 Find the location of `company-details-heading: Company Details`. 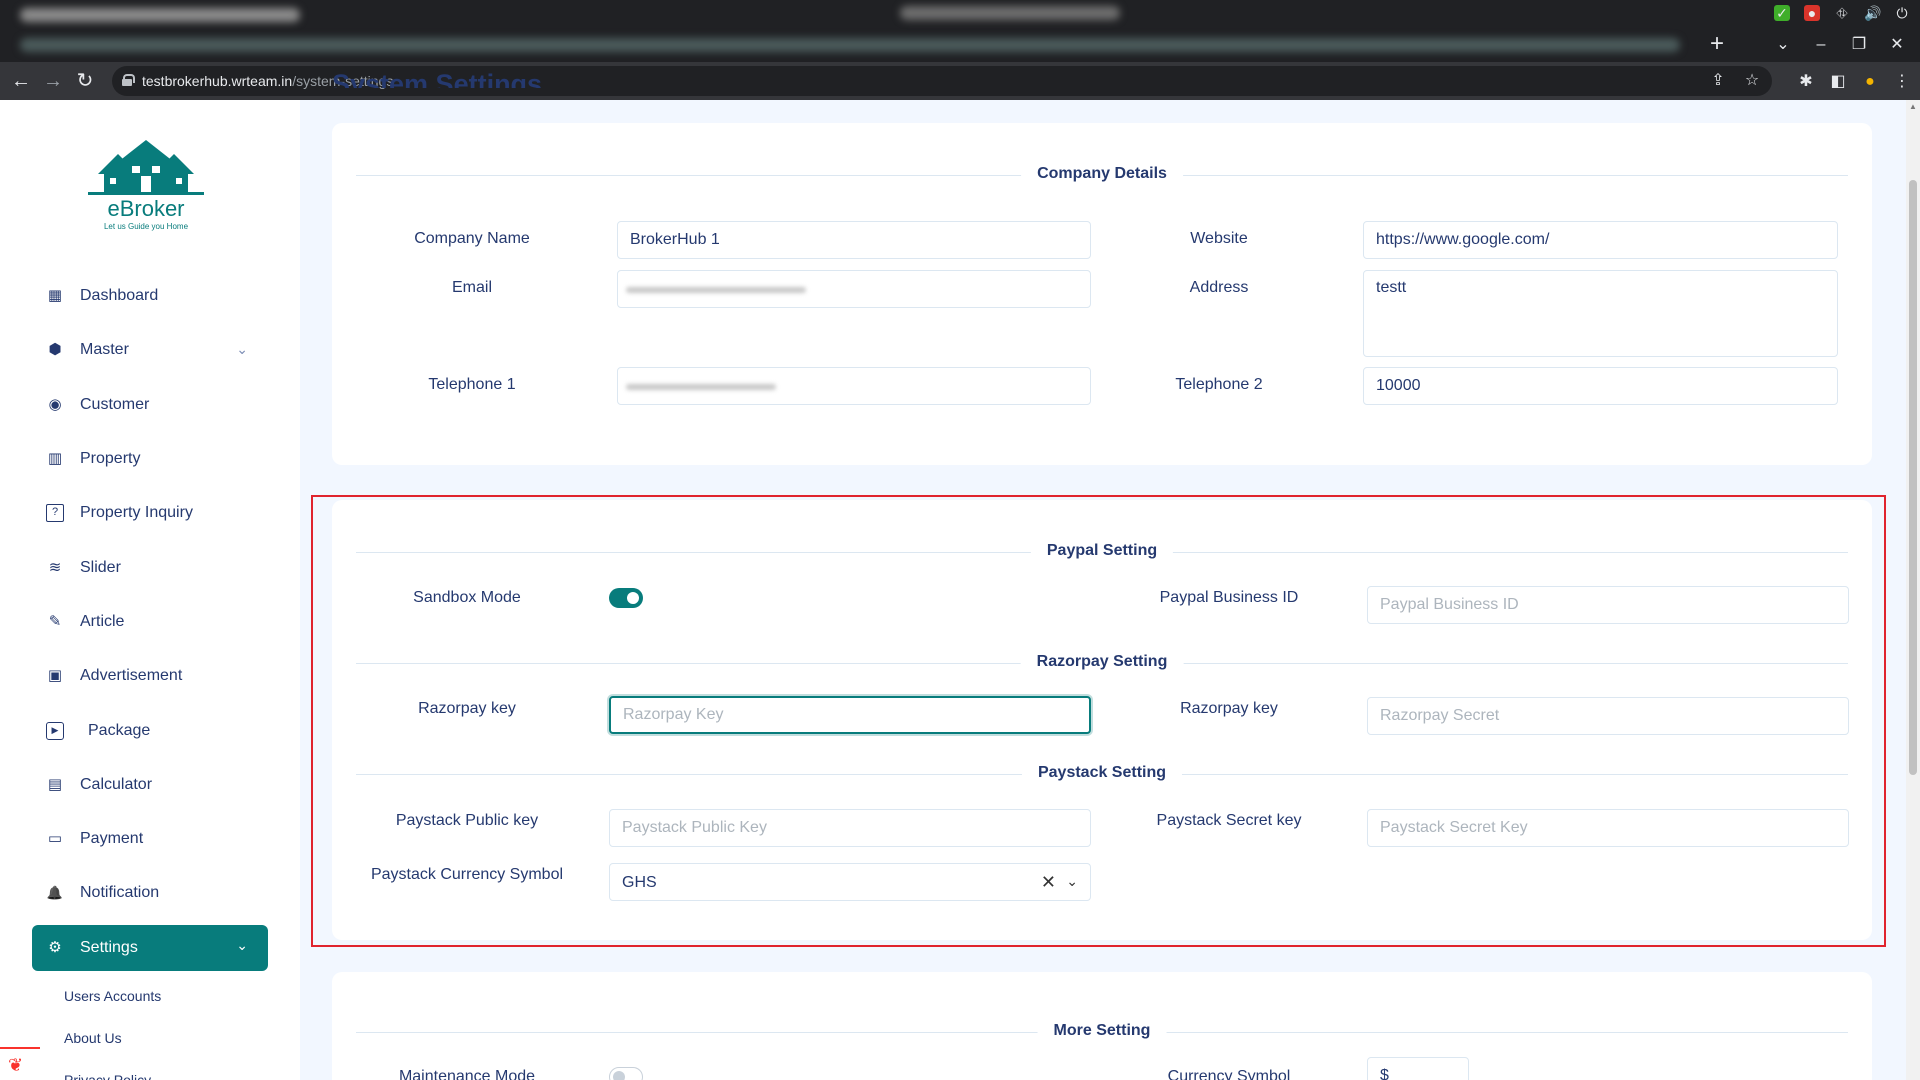

company-details-heading: Company Details is located at coordinates (1102, 175).